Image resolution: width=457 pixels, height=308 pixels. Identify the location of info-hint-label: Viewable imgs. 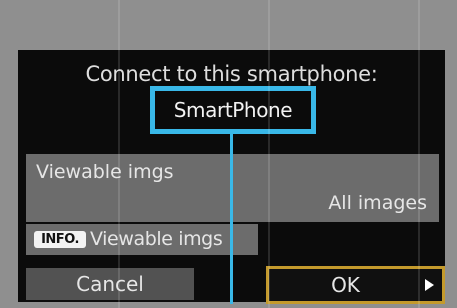
(156, 239).